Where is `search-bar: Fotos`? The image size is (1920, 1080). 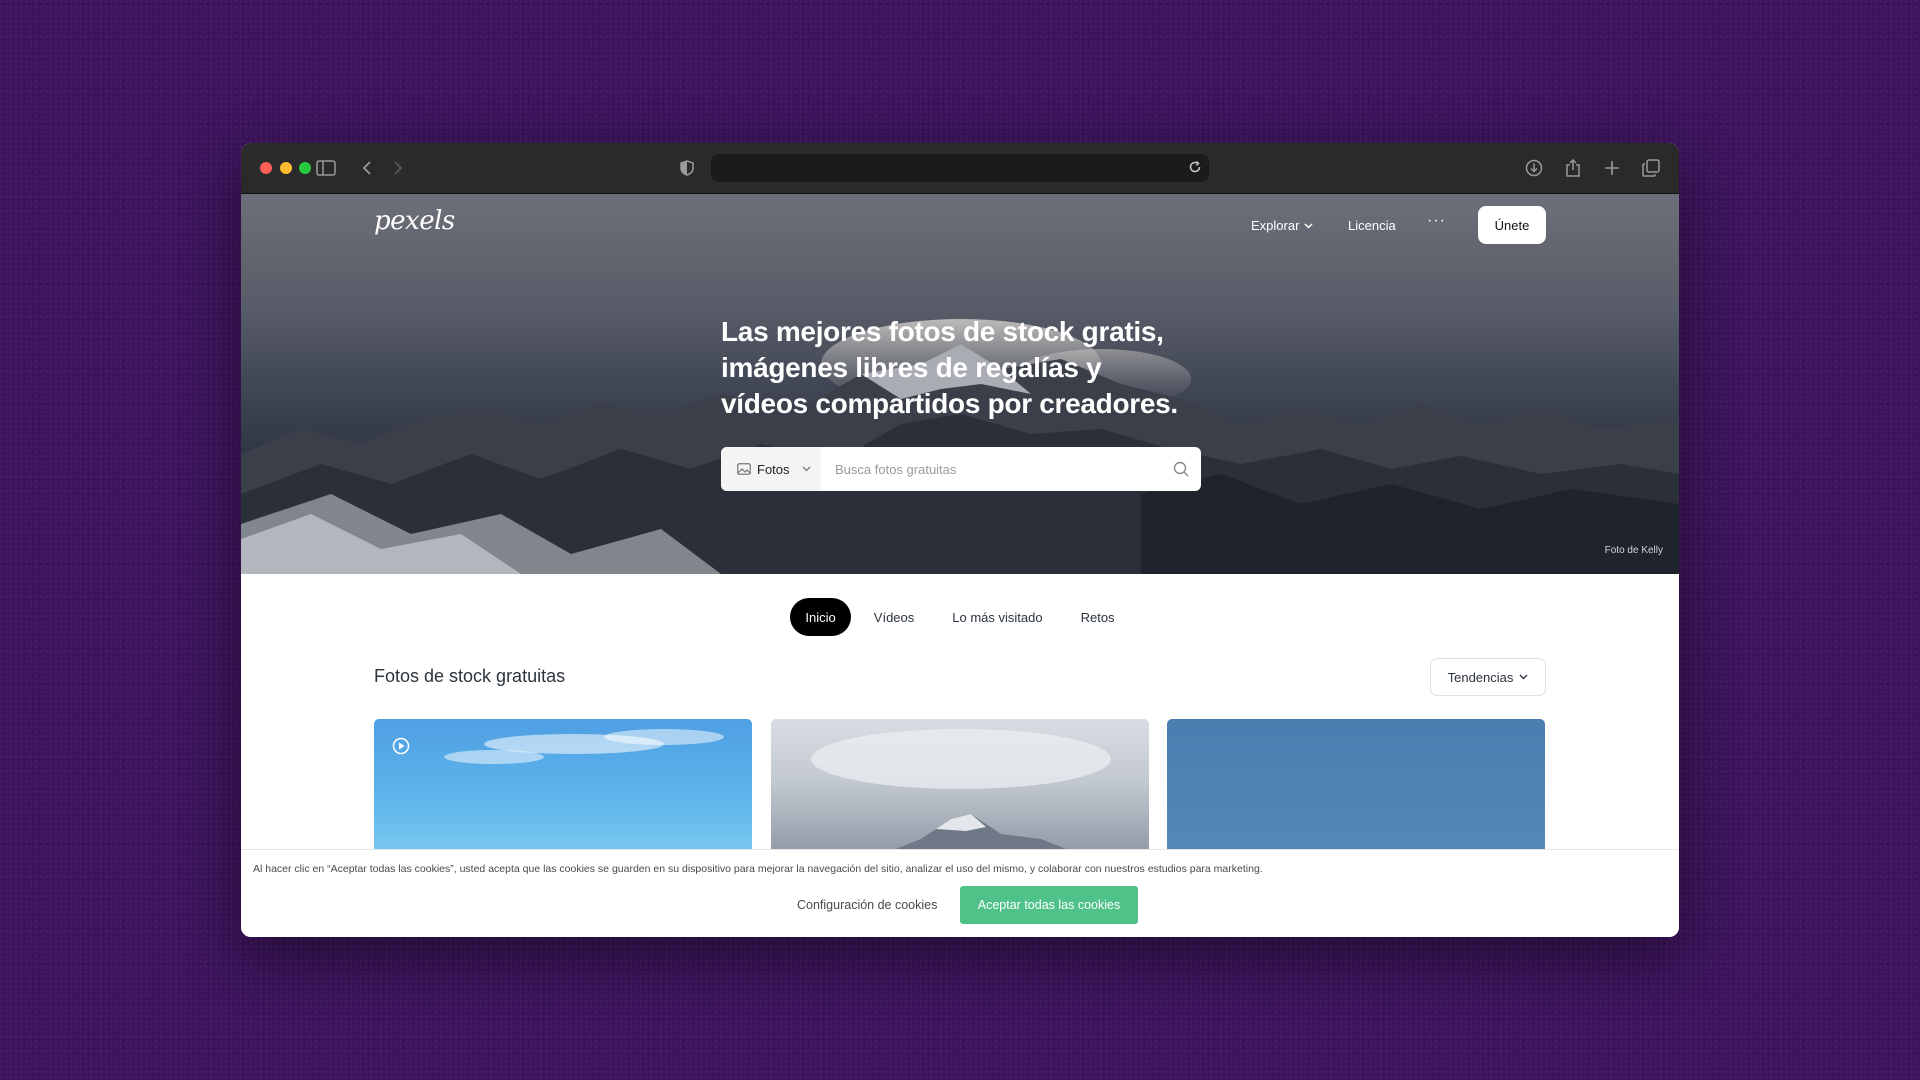 search-bar: Fotos is located at coordinates (961, 469).